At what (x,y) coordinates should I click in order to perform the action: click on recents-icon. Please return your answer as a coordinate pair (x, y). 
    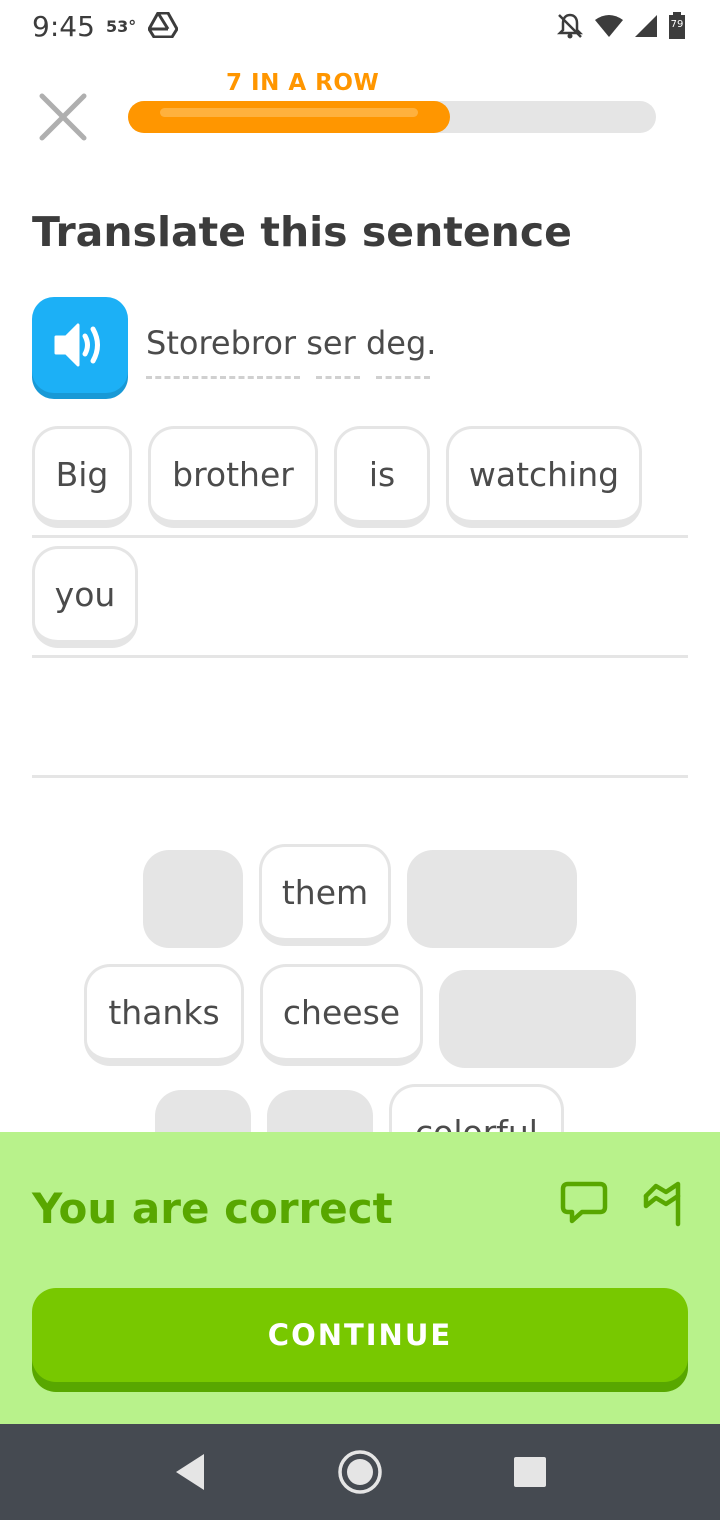
    Looking at the image, I should click on (530, 1474).